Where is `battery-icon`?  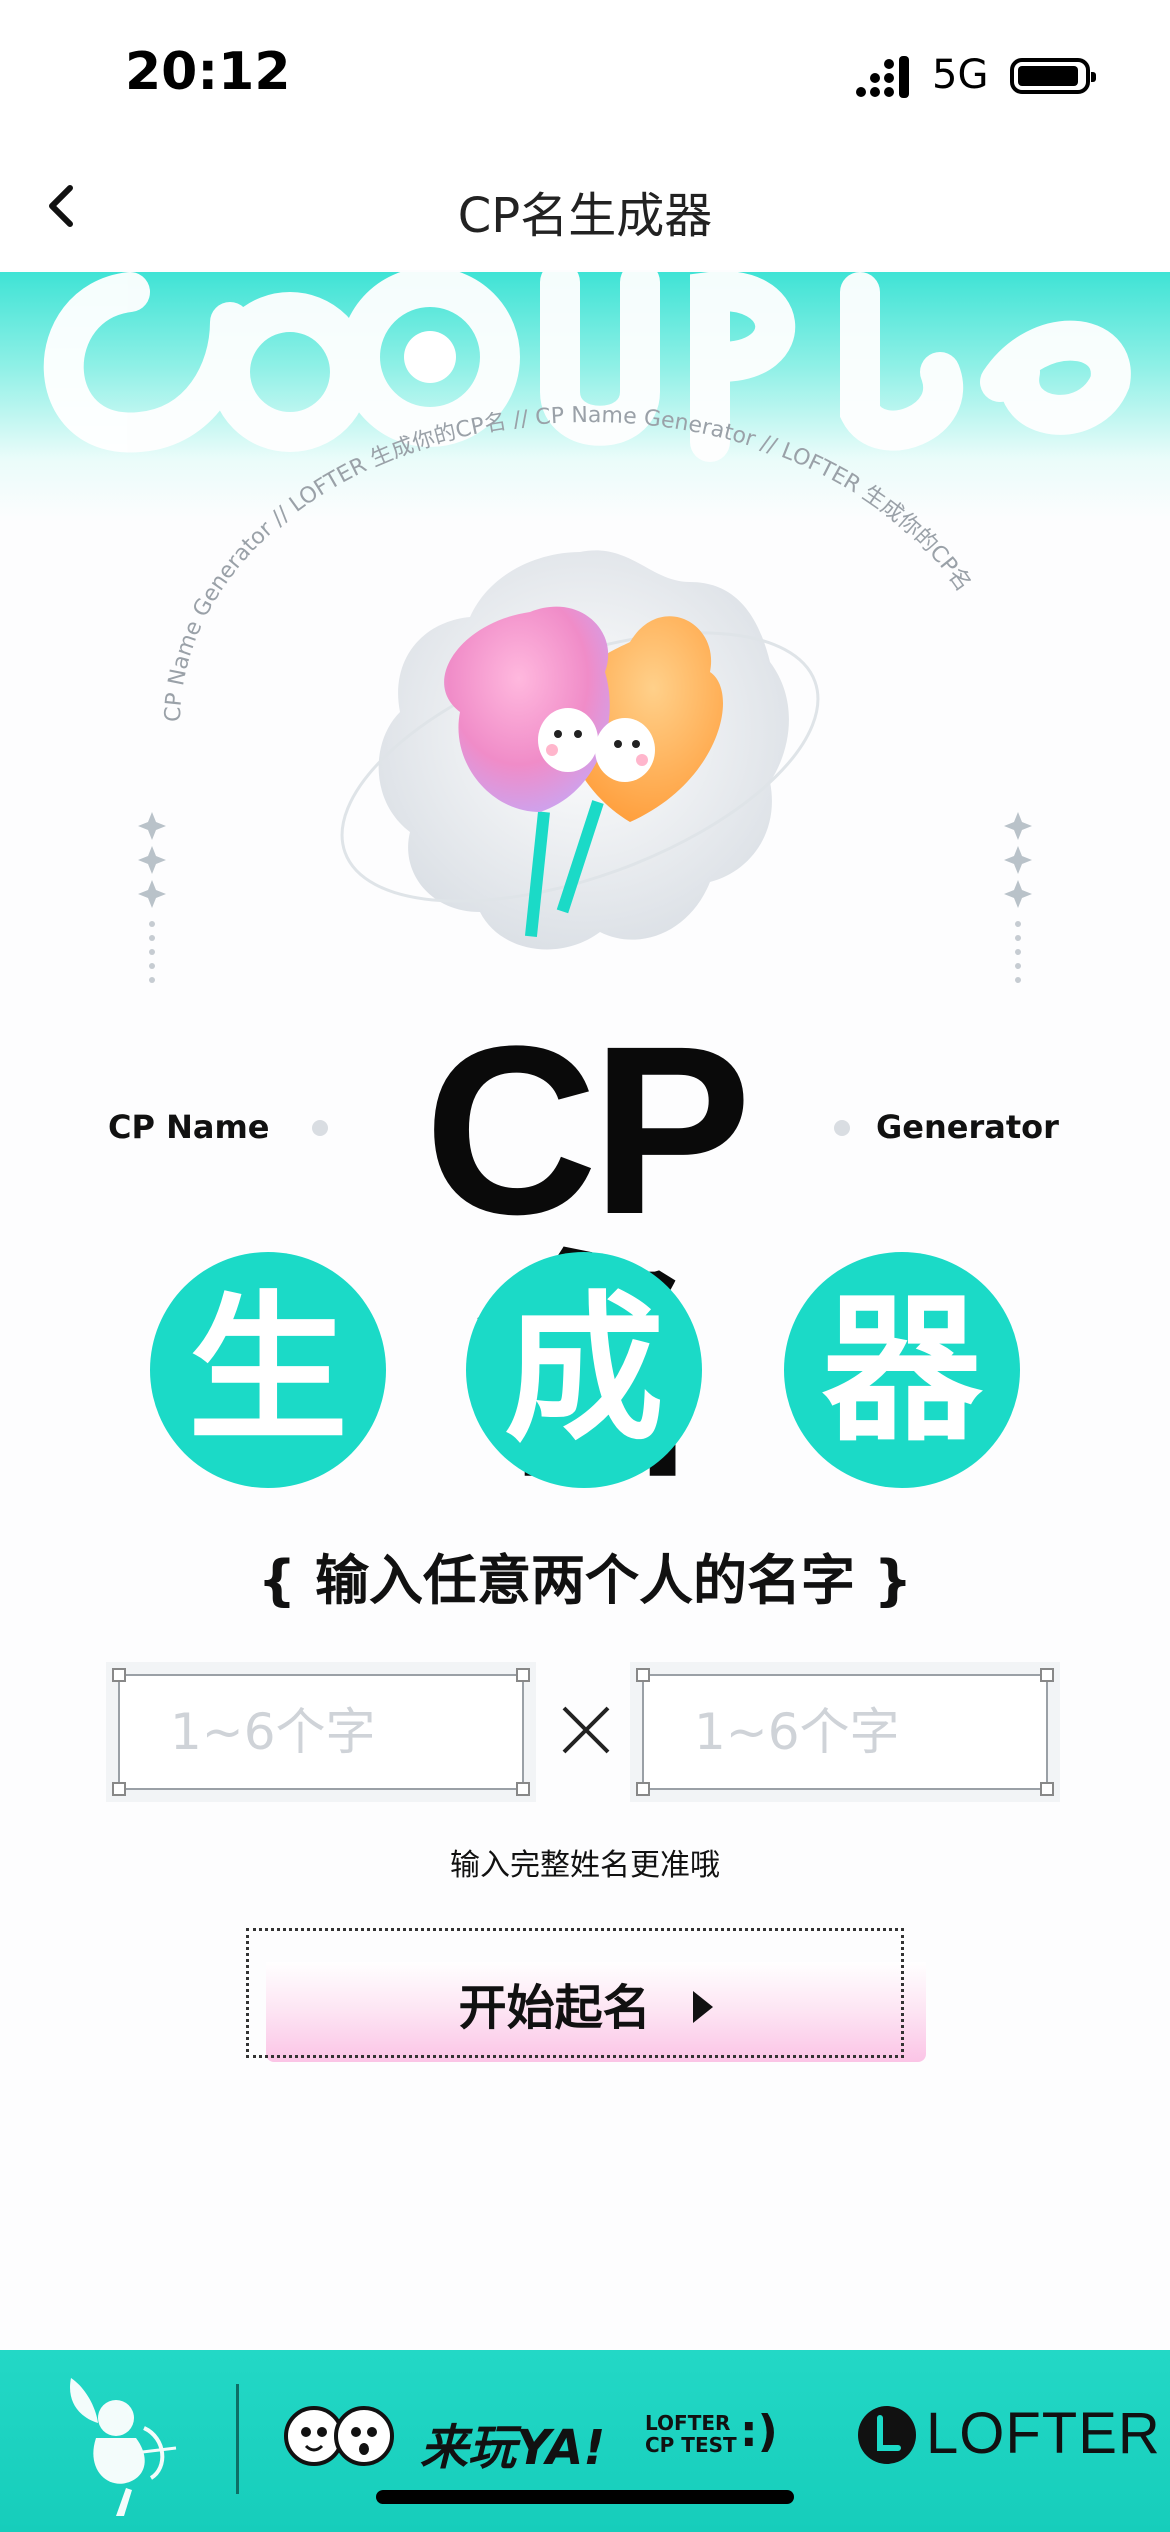
battery-icon is located at coordinates (1053, 76).